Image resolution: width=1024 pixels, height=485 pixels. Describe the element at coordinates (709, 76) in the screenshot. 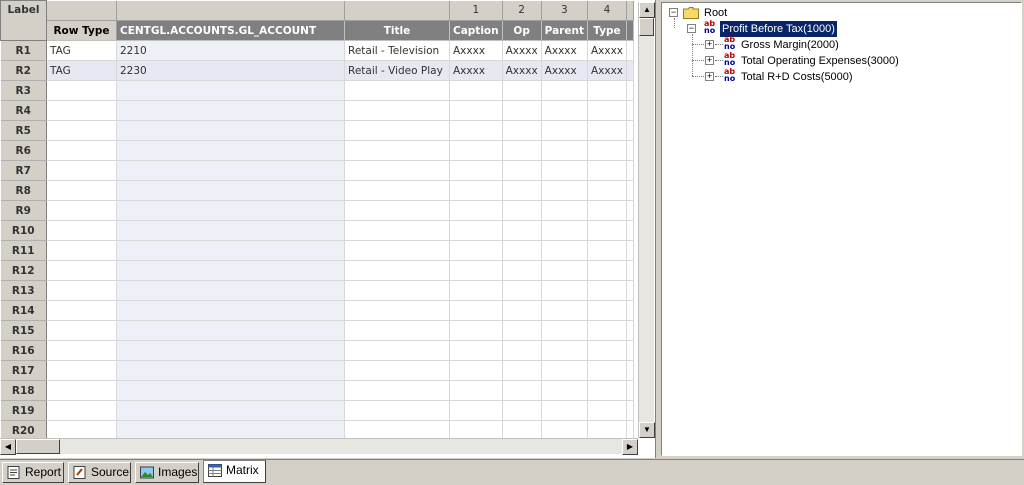

I see `expand-node-icon: +` at that location.